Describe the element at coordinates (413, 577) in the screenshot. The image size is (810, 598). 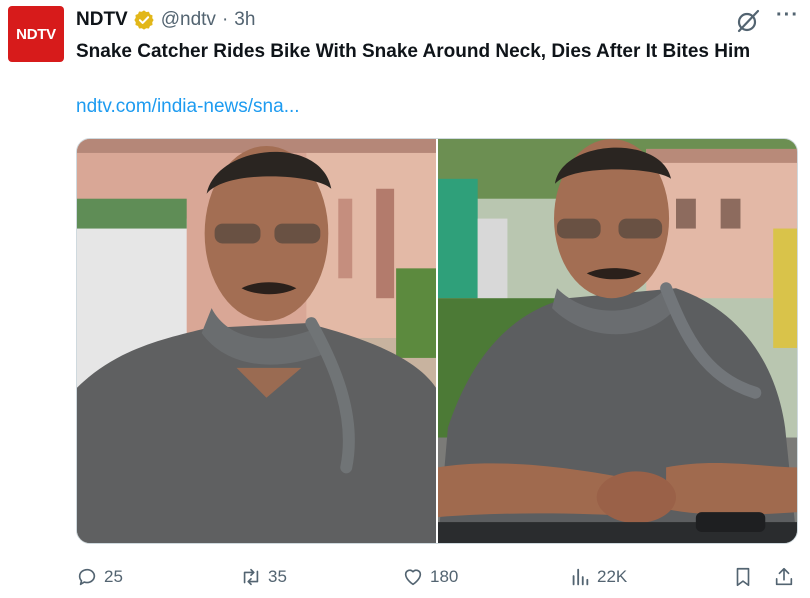
I see `heart-icon` at that location.